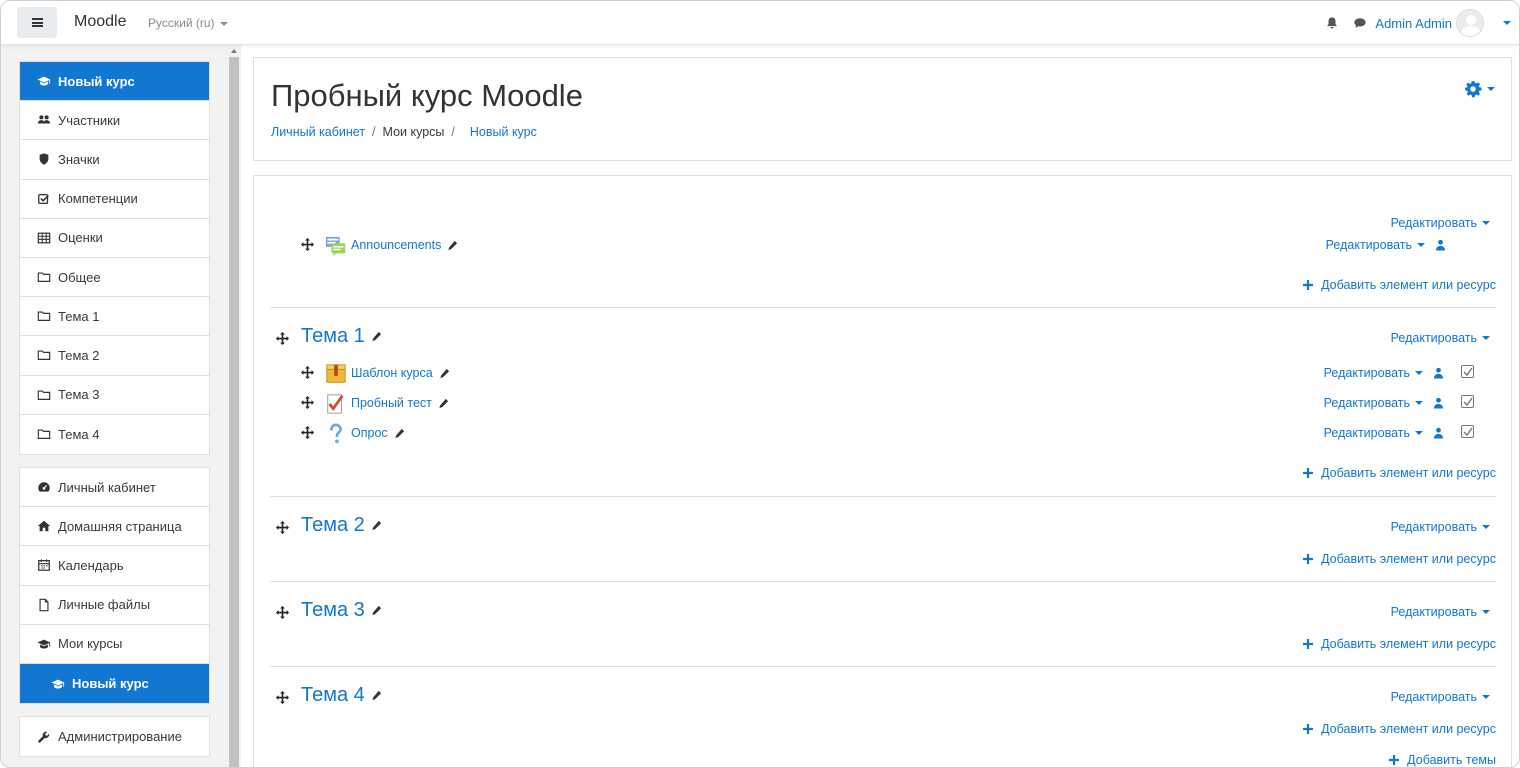 Image resolution: width=1520 pixels, height=768 pixels. What do you see at coordinates (1413, 23) in the screenshot?
I see `user-name: Admin Admin` at bounding box center [1413, 23].